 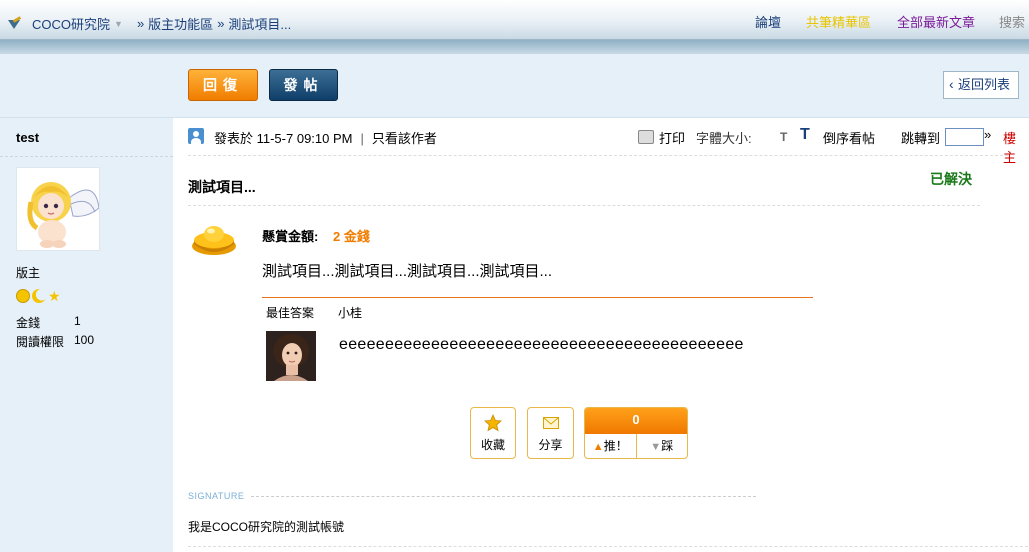 I want to click on stat-read-permission: 閱讀權限 100, so click(x=55, y=341).